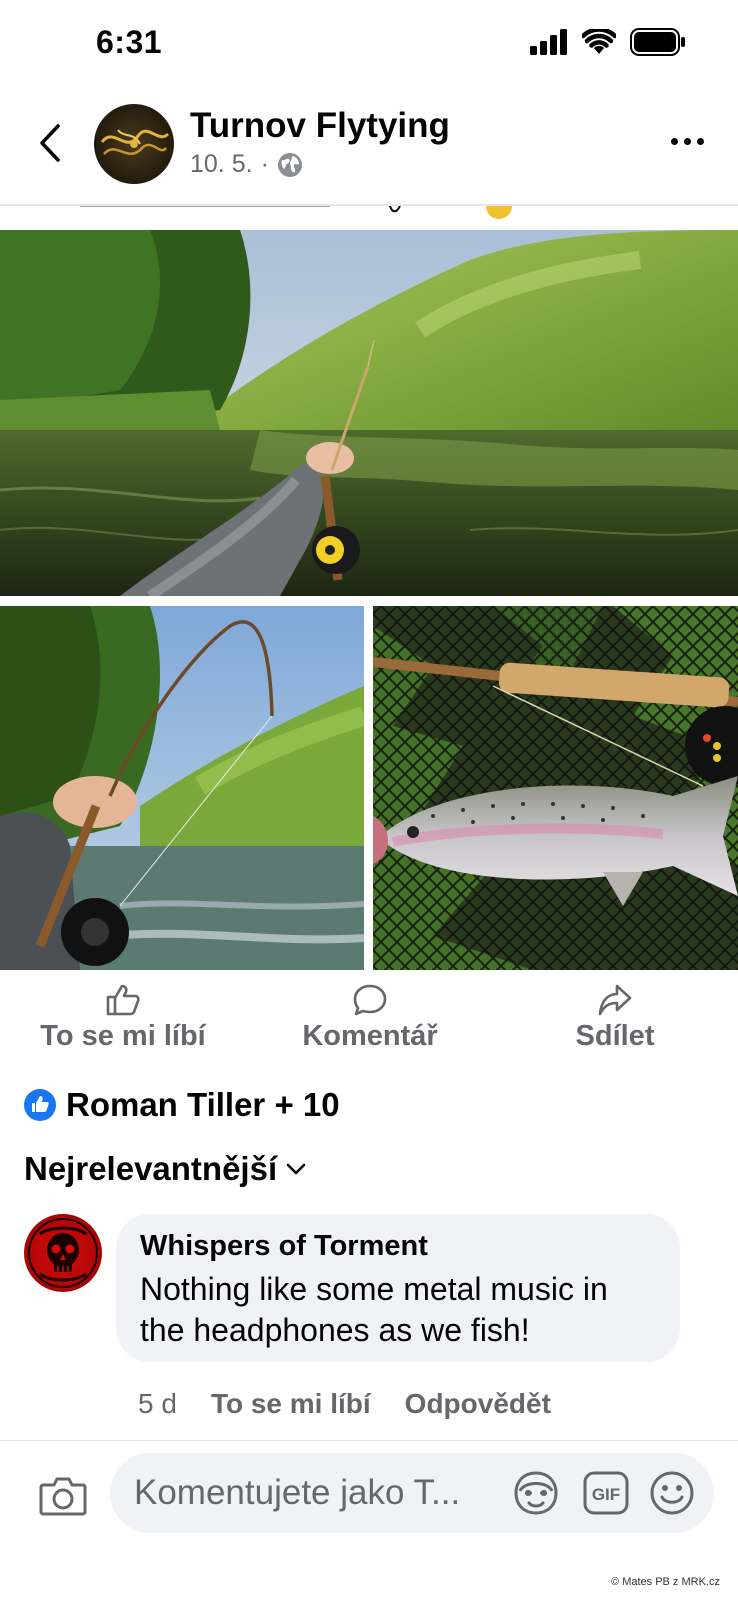 The image size is (738, 1600). I want to click on wifi-icon, so click(599, 41).